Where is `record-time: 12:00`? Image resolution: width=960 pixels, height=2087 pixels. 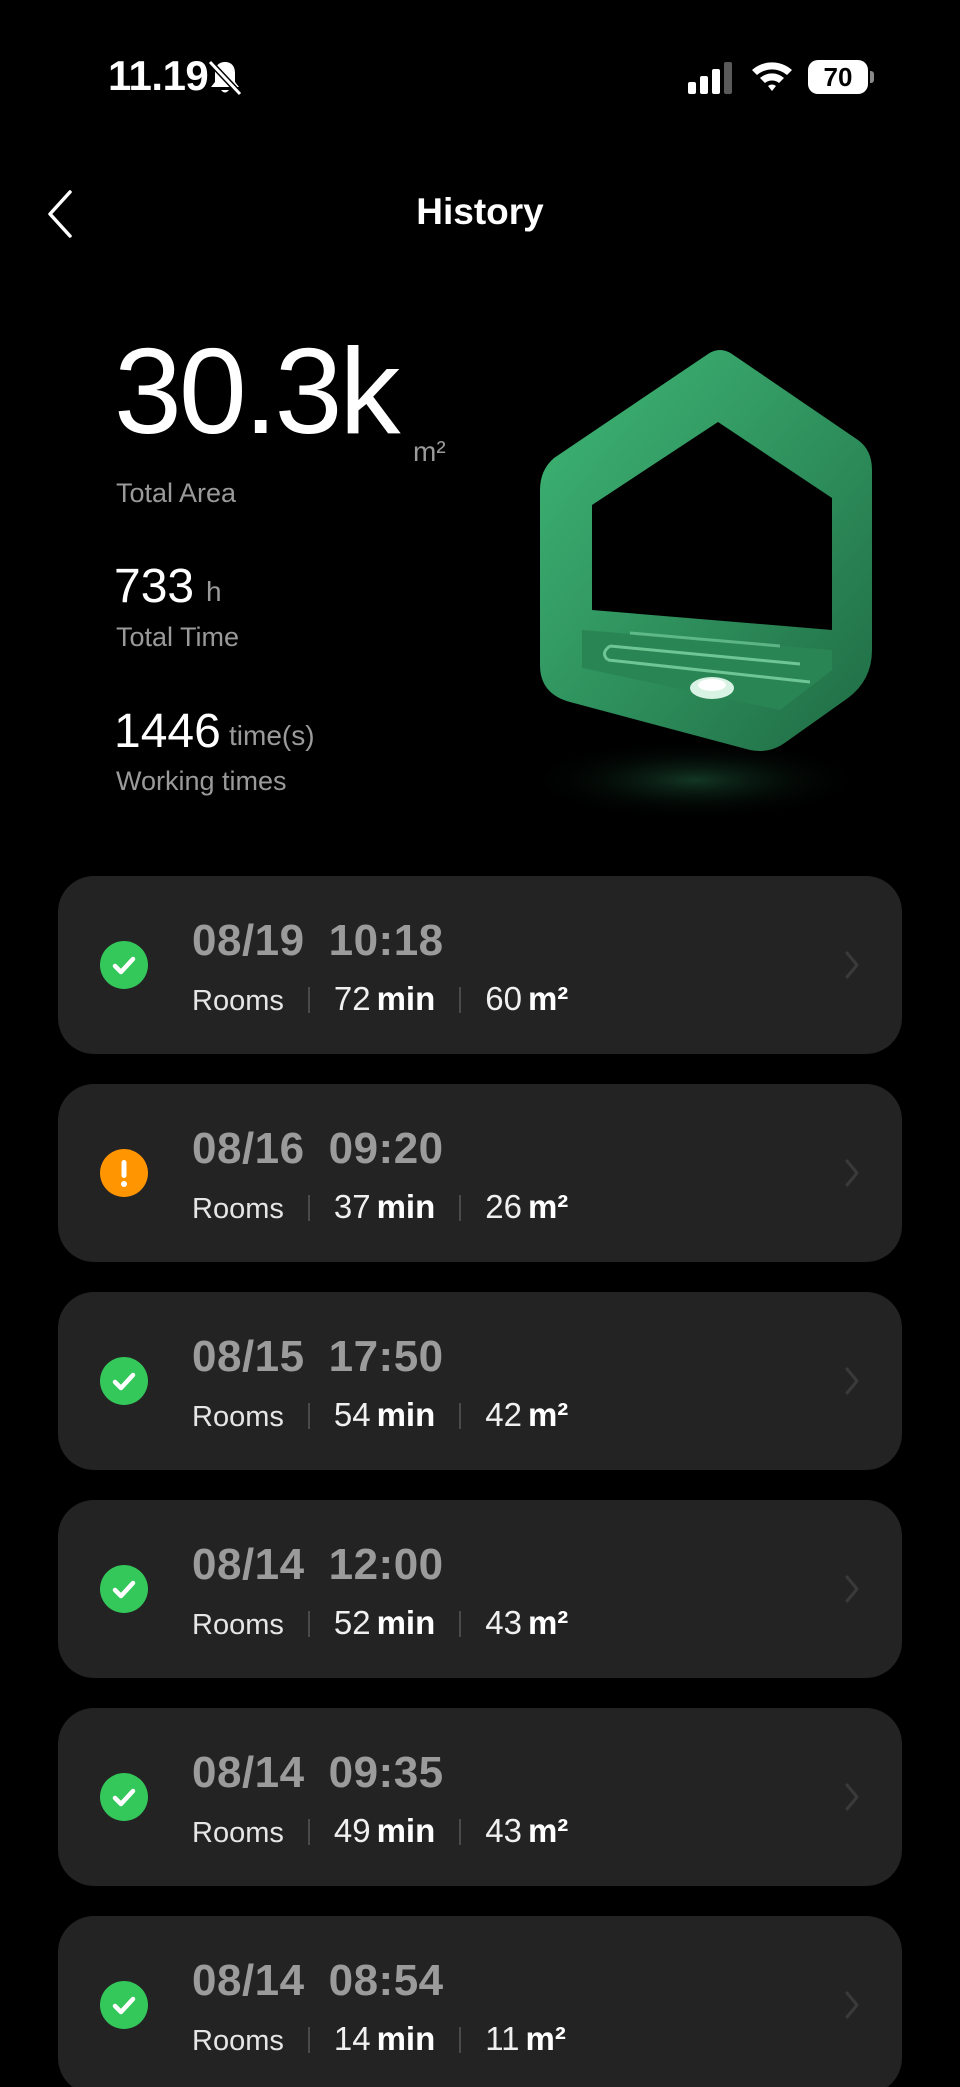
record-time: 12:00 is located at coordinates (386, 1564).